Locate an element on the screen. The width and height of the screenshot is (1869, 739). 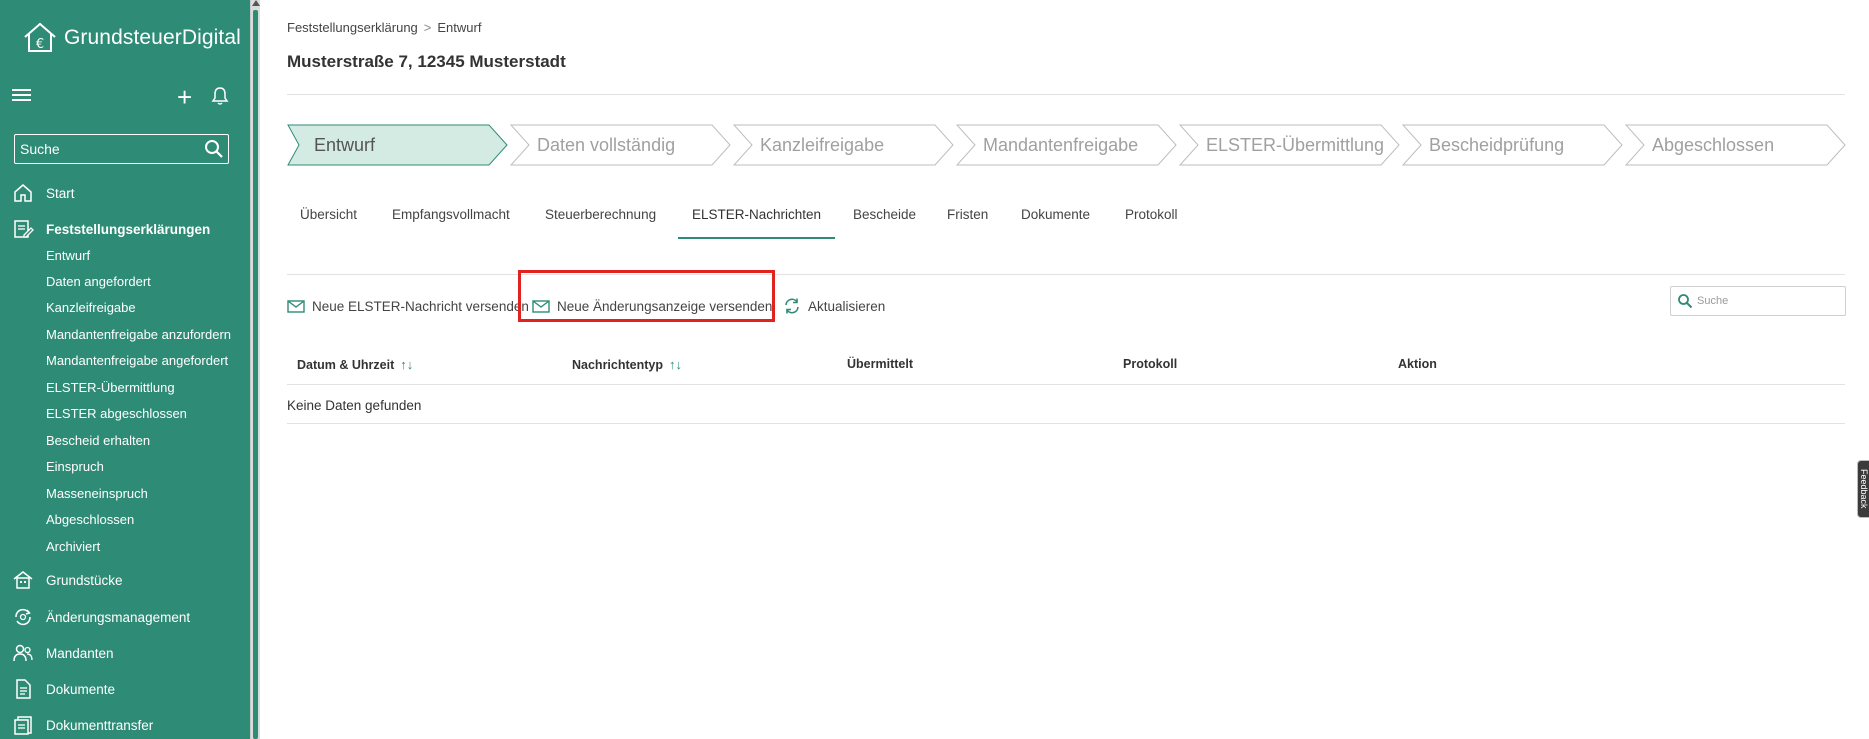
column-header-aktion: Aktion is located at coordinates (1417, 364).